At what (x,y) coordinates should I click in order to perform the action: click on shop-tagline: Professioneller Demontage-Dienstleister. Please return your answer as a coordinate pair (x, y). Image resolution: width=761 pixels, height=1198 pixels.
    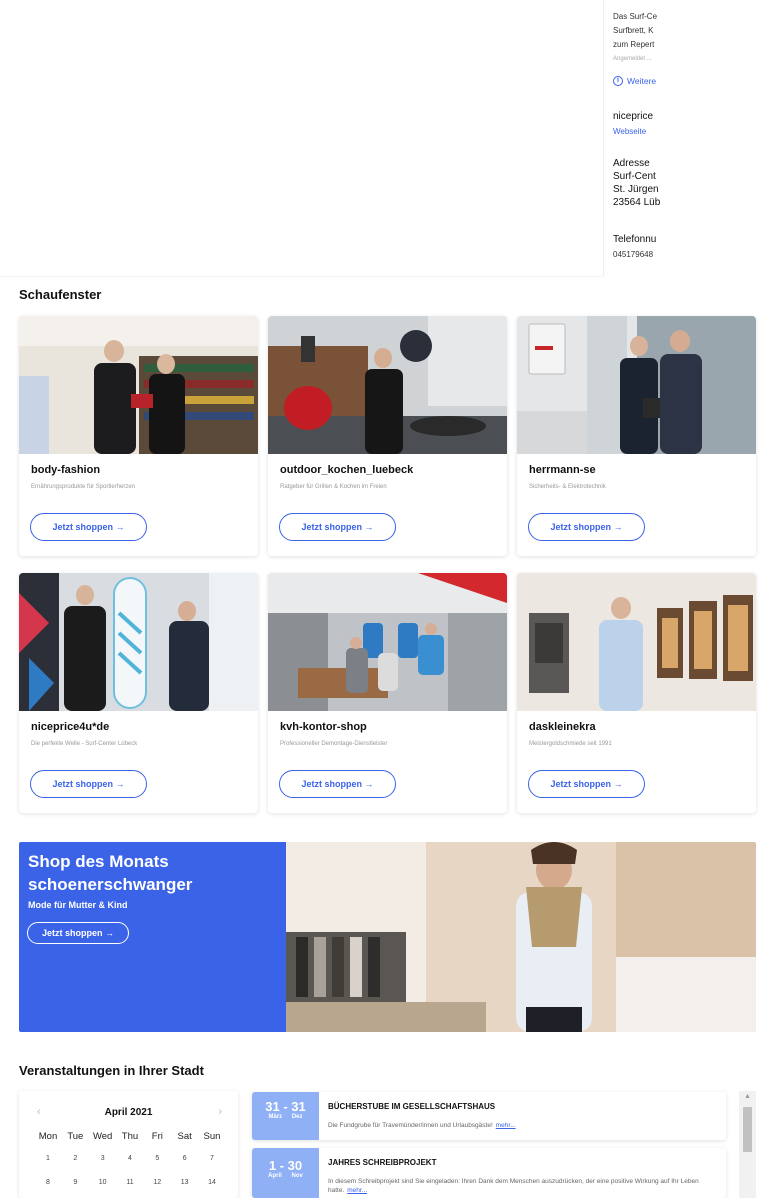
    Looking at the image, I should click on (334, 744).